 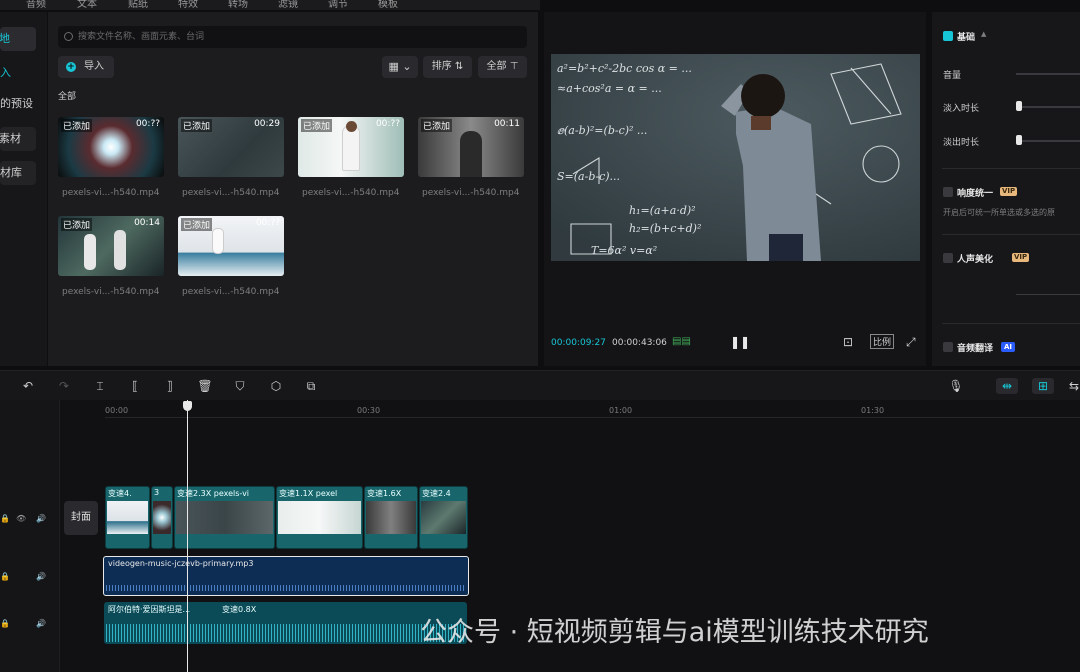 I want to click on preview-axis-icon: ⇆, so click(x=1073, y=386).